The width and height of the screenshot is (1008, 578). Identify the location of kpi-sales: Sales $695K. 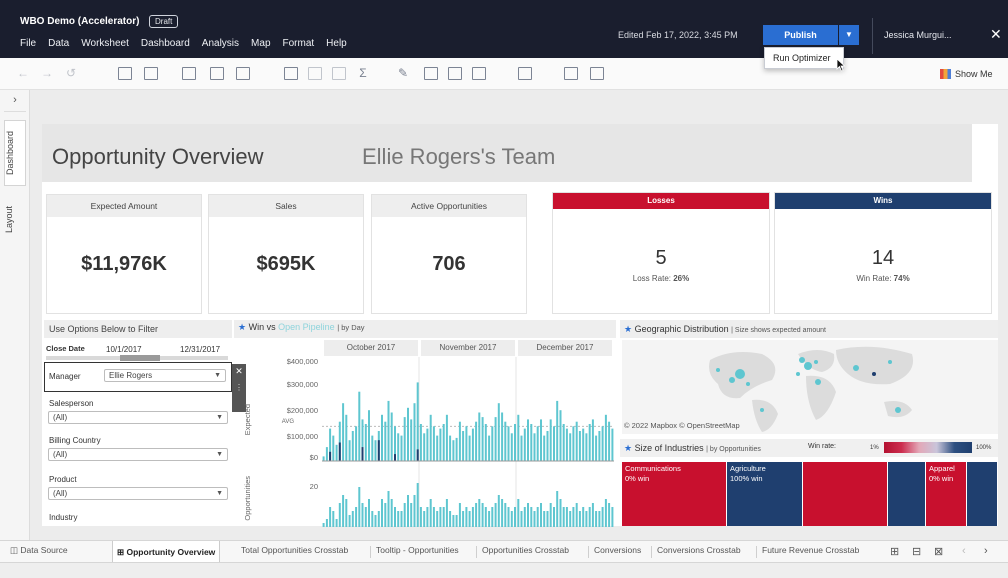
(286, 254).